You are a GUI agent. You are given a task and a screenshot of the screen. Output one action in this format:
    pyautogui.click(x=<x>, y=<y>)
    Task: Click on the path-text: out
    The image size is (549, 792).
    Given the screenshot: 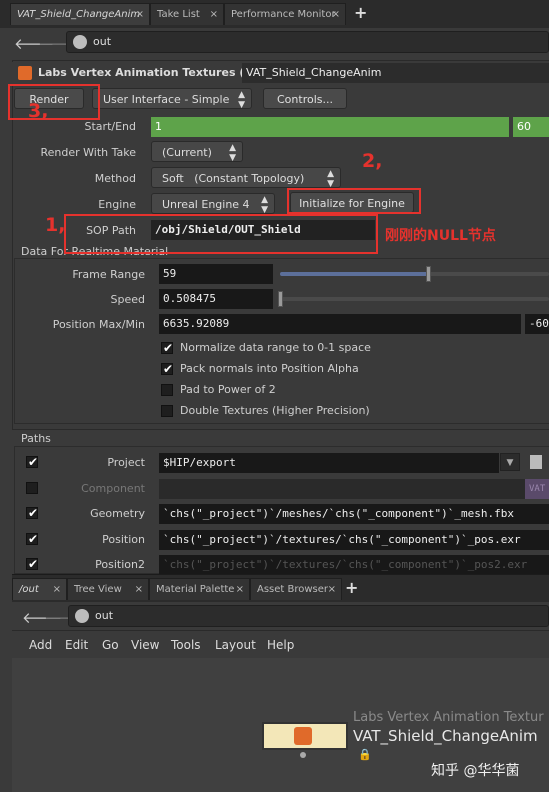 What is the action you would take?
    pyautogui.click(x=104, y=615)
    